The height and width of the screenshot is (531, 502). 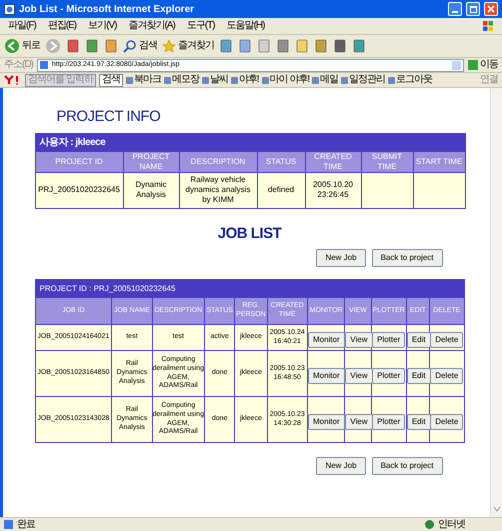 What do you see at coordinates (333, 161) in the screenshot?
I see `column-header: CREATED TIME` at bounding box center [333, 161].